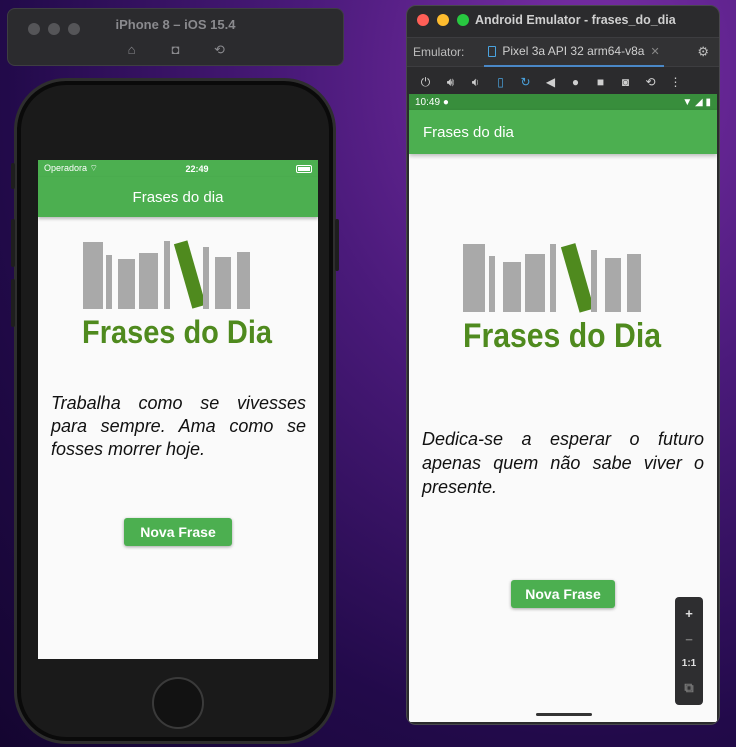 Image resolution: width=736 pixels, height=747 pixels. Describe the element at coordinates (563, 102) in the screenshot. I see `android-status-bar: 10:49 ● ▼ ◢ ▮` at that location.